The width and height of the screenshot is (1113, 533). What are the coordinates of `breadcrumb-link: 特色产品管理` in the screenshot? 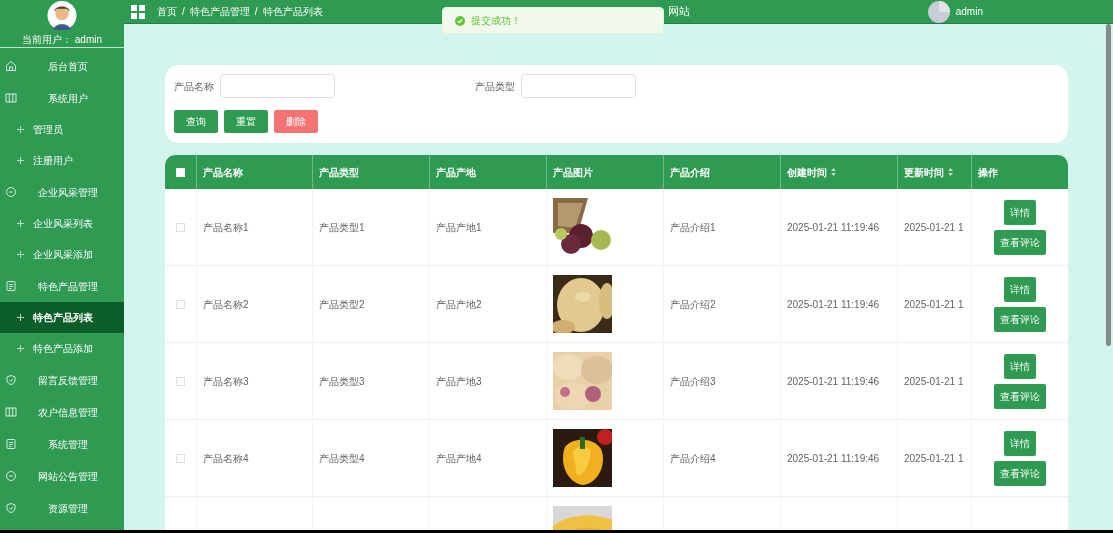 It's located at (219, 11).